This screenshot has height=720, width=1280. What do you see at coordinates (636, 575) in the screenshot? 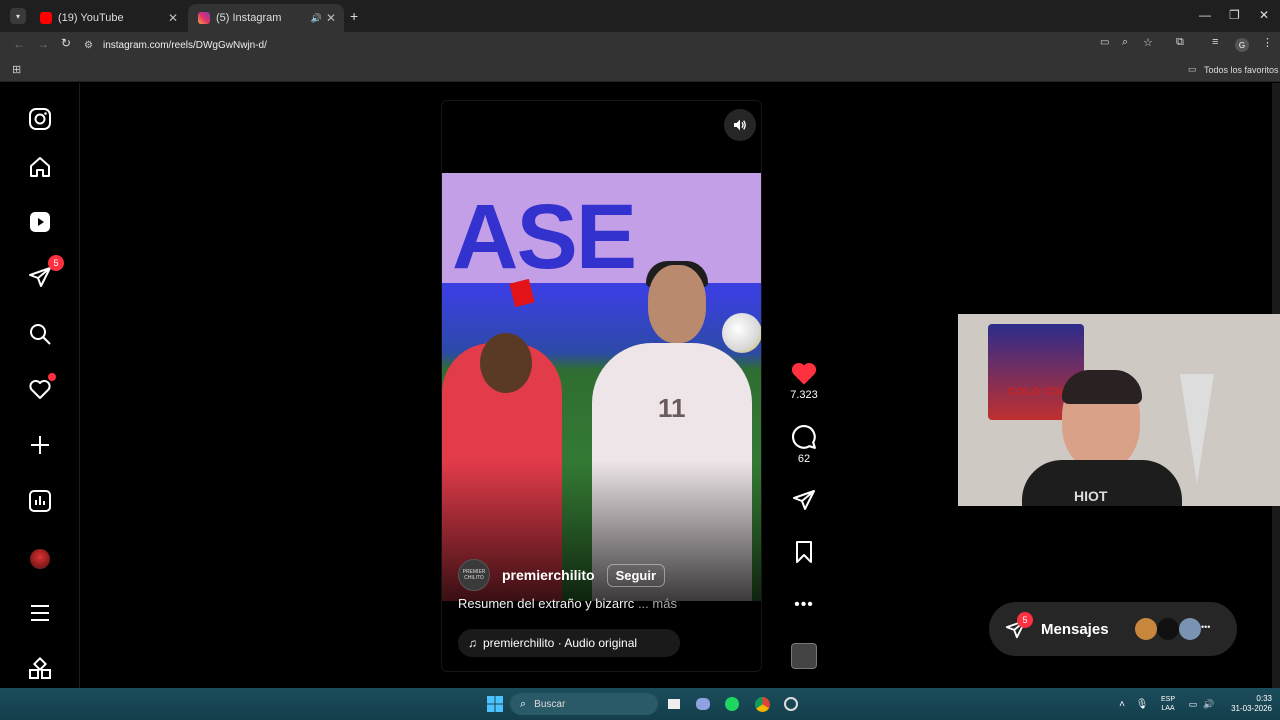
I see `follow-button: Seguir` at bounding box center [636, 575].